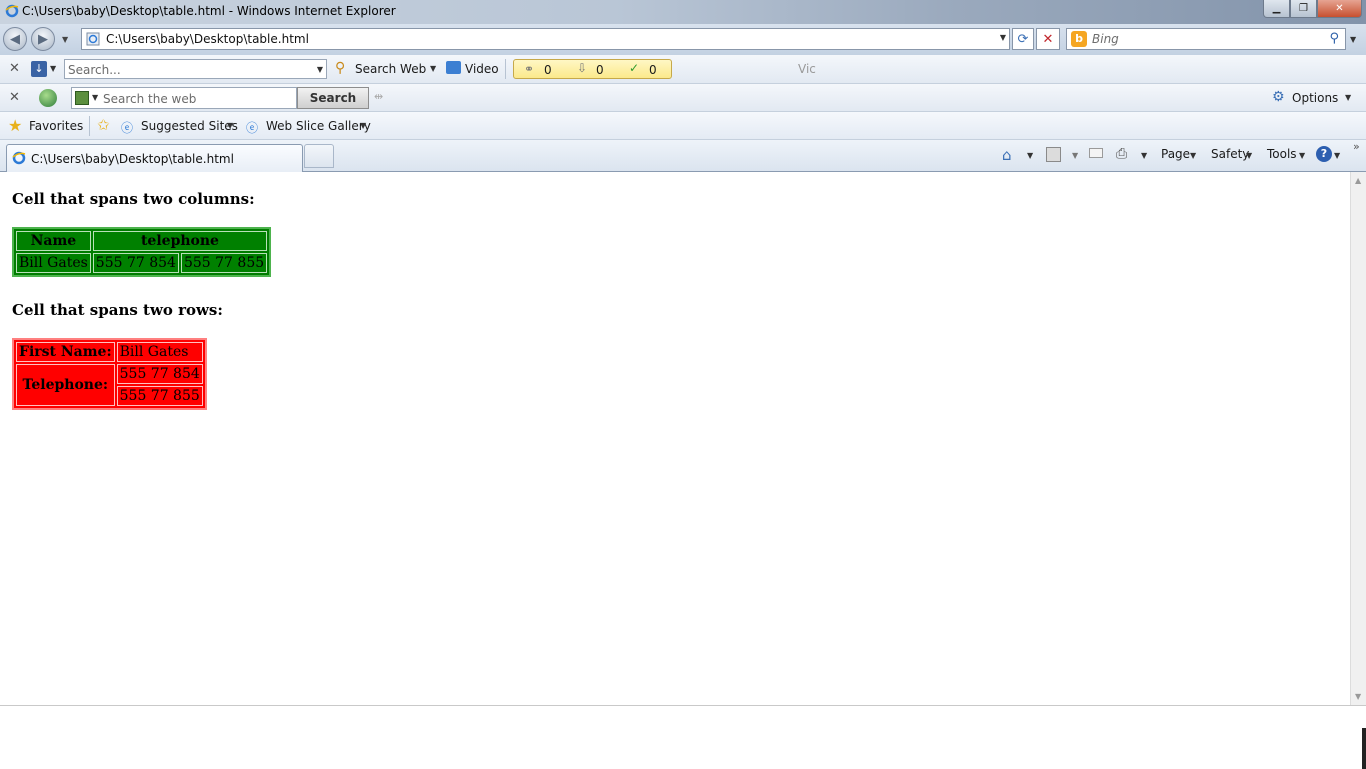  What do you see at coordinates (433, 68) in the screenshot?
I see `search-web-dropdown-icon: ▼` at bounding box center [433, 68].